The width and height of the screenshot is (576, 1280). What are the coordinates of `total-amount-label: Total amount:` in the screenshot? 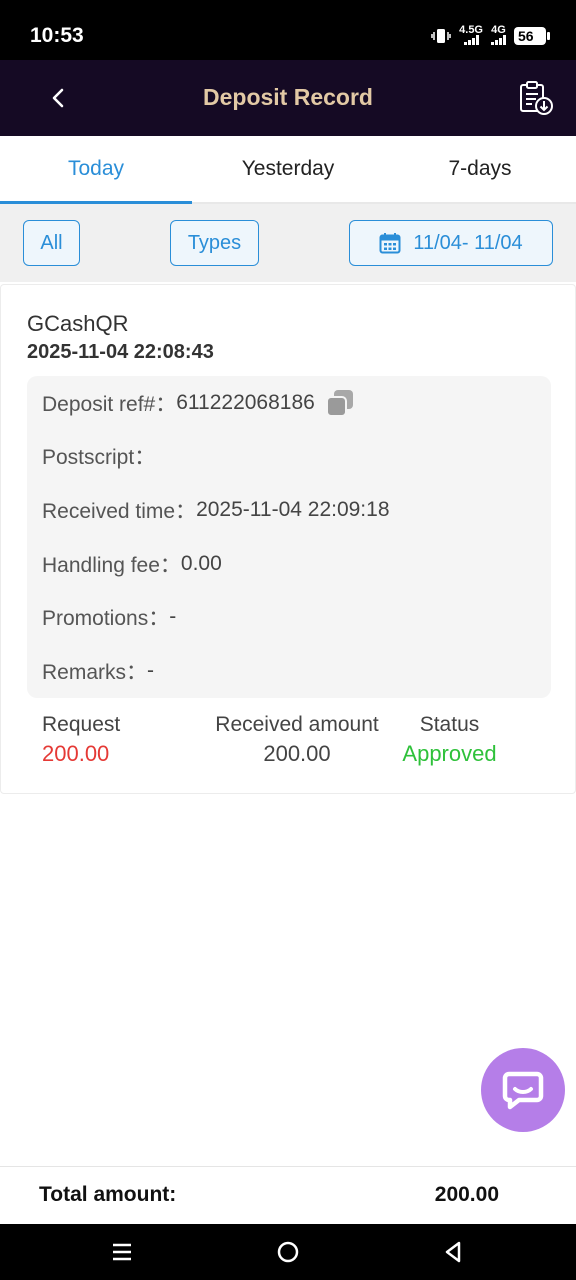 It's located at (108, 1194).